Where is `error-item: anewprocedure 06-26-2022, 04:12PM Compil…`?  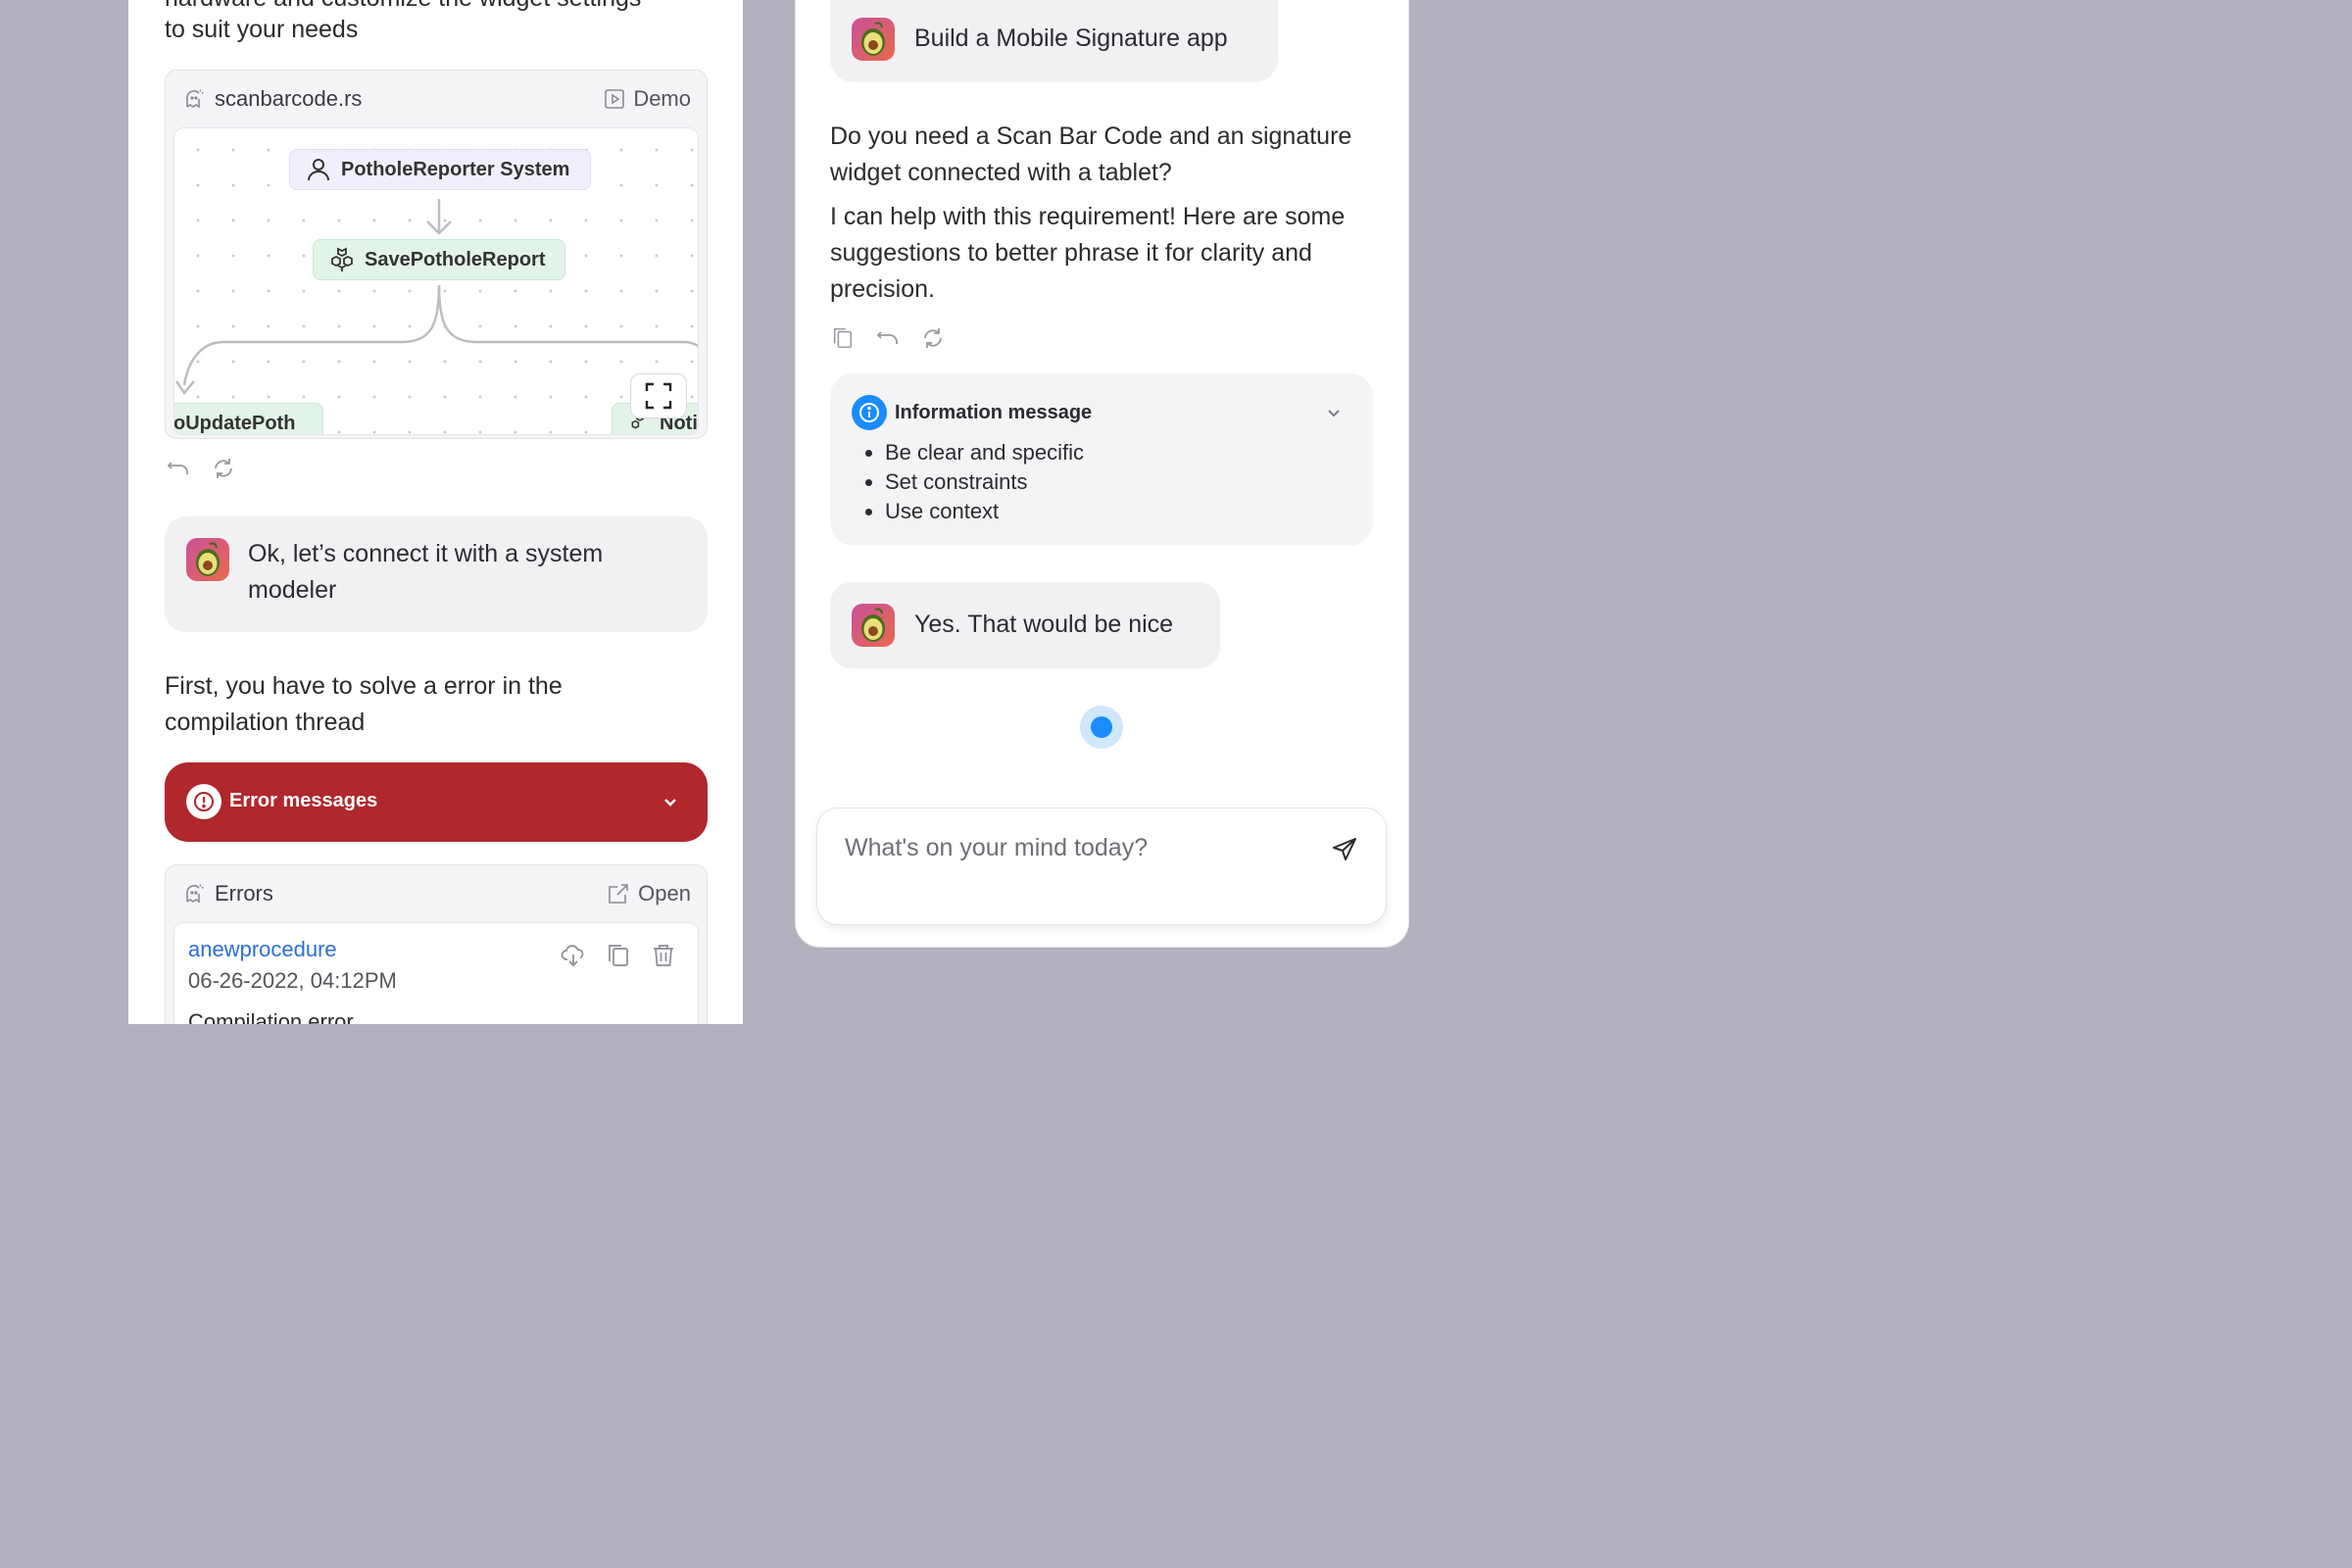 error-item: anewprocedure 06-26-2022, 04:12PM Compil… is located at coordinates (436, 973).